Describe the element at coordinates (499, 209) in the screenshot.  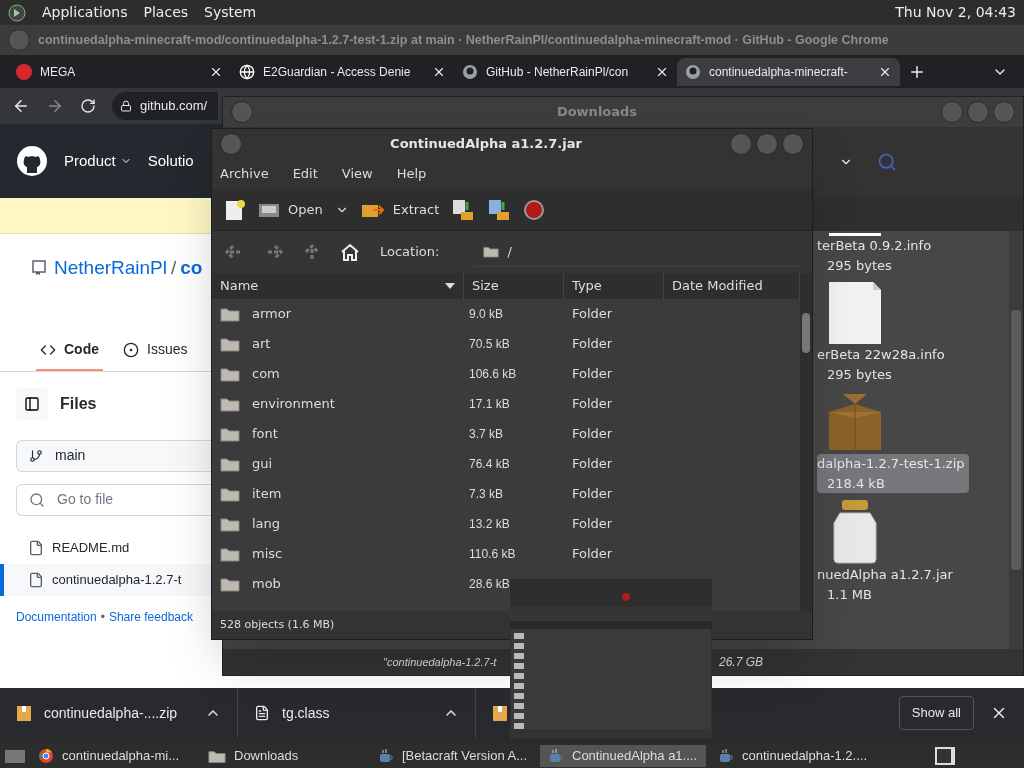
I see `add-folder-icon` at that location.